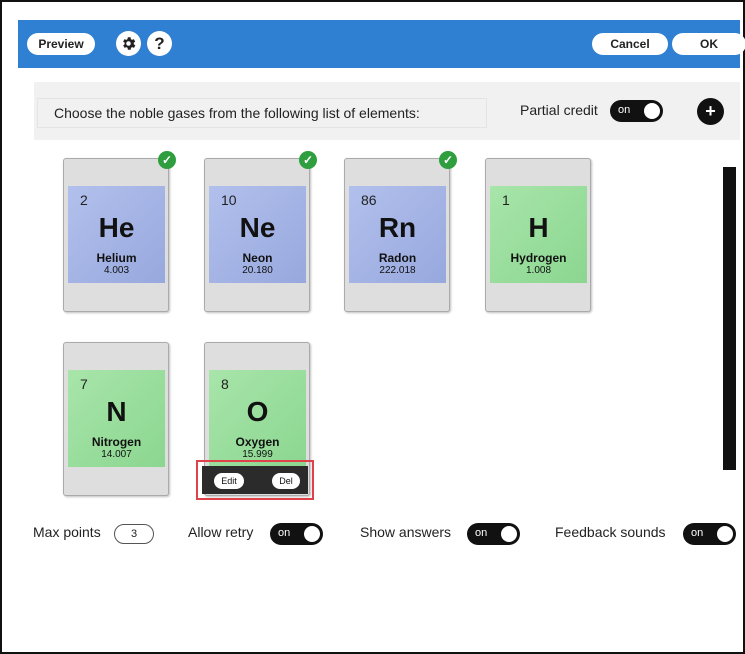 The image size is (745, 654). I want to click on card-toolbar-body: Edit Del, so click(255, 480).